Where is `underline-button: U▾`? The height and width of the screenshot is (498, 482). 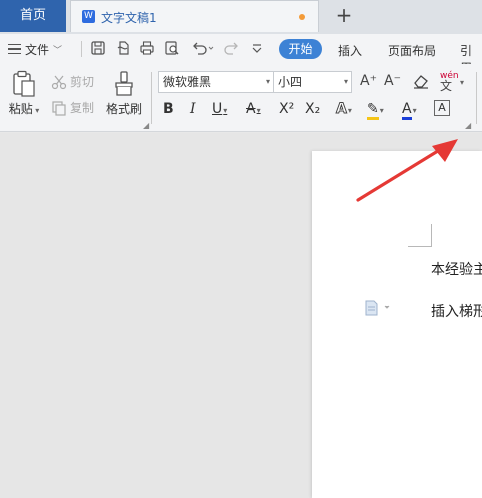
underline-button: U▾ is located at coordinates (219, 109).